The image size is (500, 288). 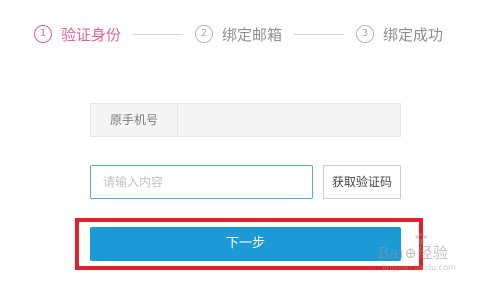 What do you see at coordinates (201, 182) in the screenshot?
I see `verification-code-input` at bounding box center [201, 182].